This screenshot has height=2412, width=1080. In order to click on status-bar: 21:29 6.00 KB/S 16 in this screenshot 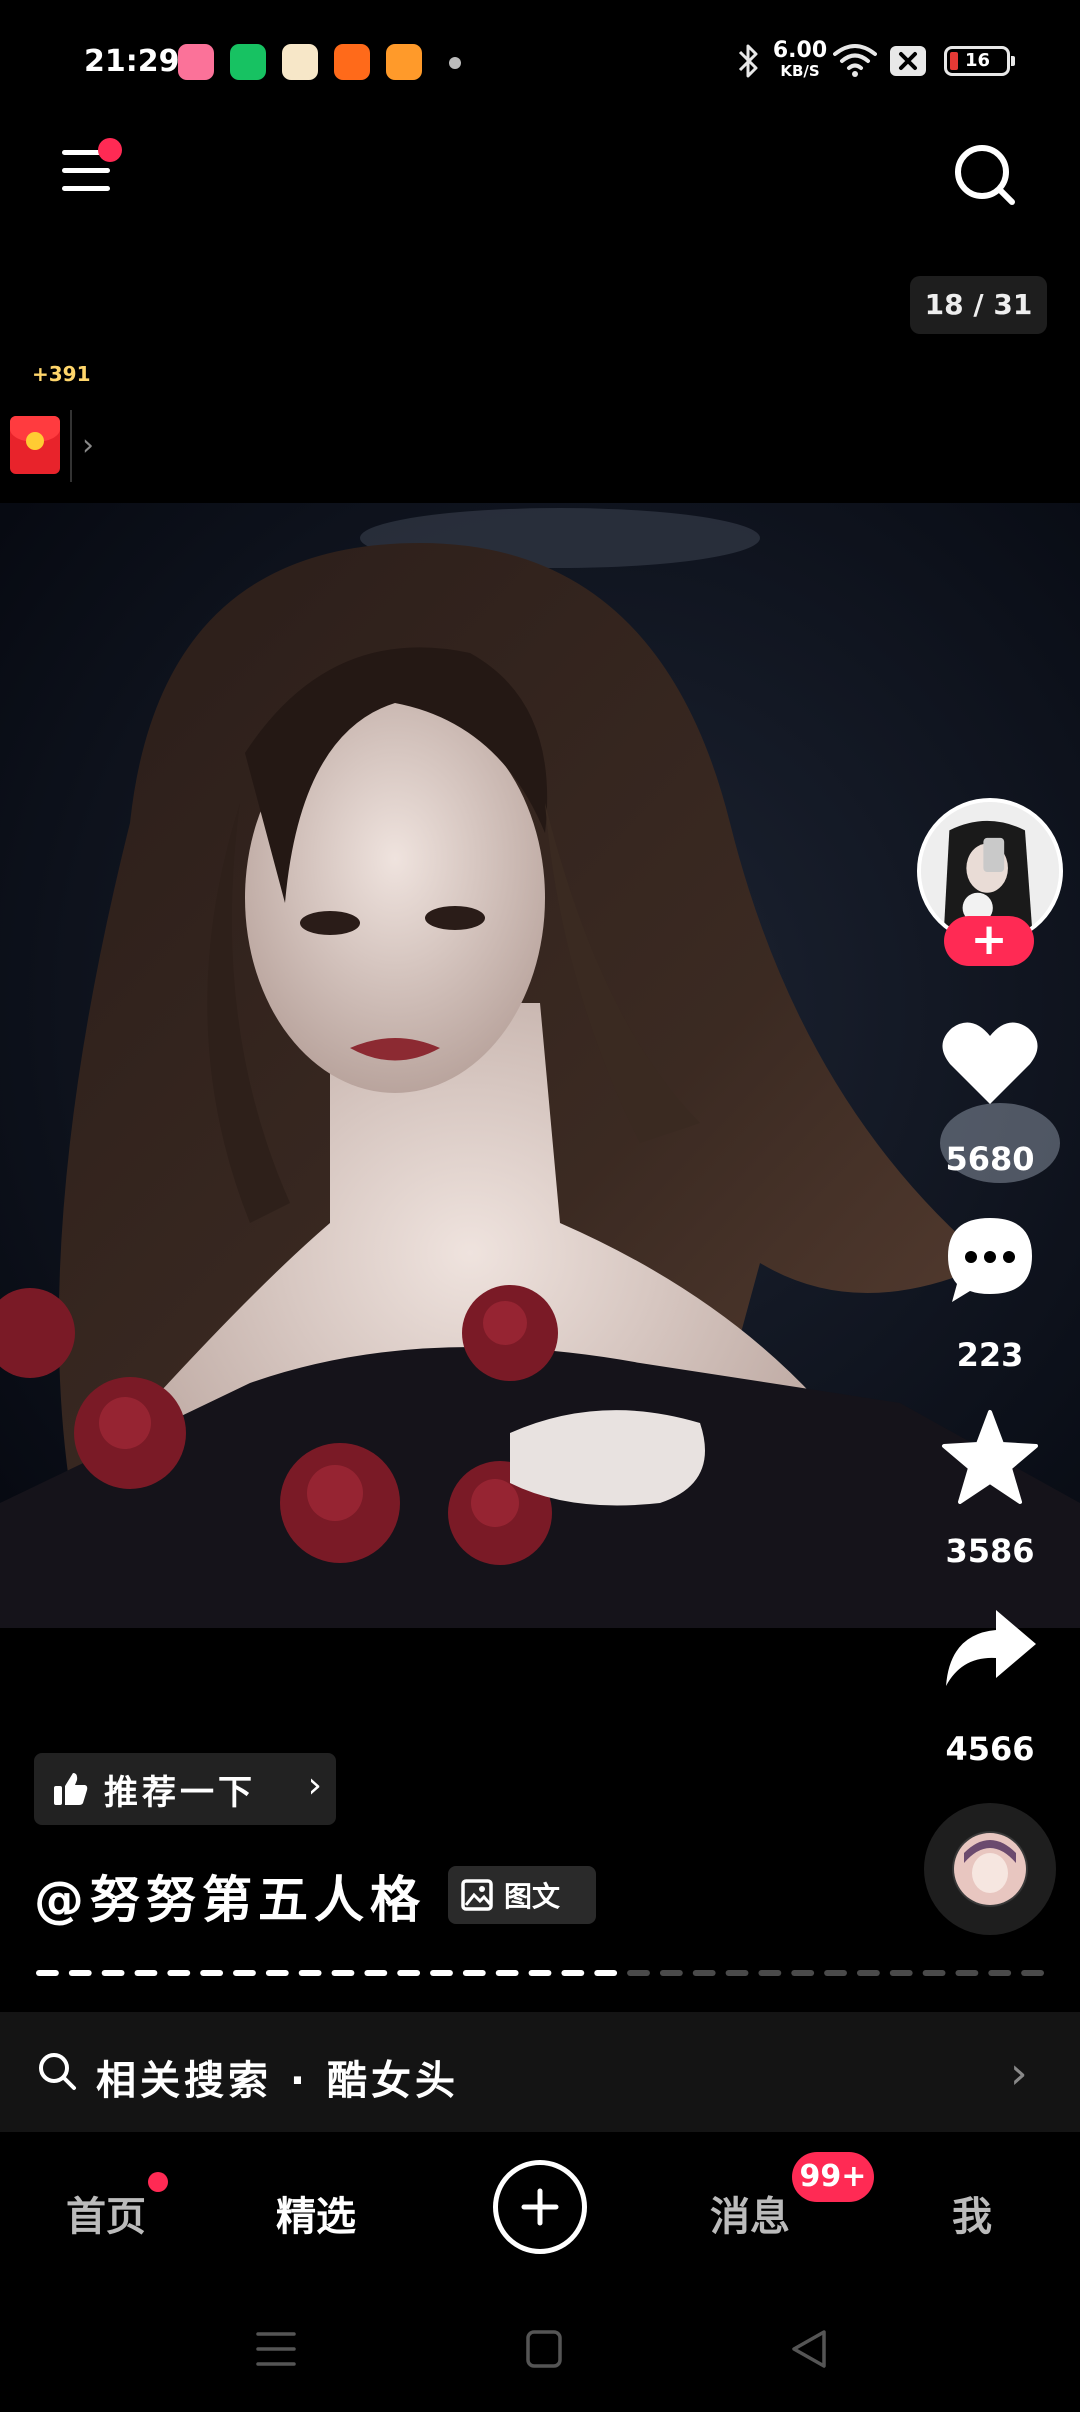, I will do `click(540, 62)`.